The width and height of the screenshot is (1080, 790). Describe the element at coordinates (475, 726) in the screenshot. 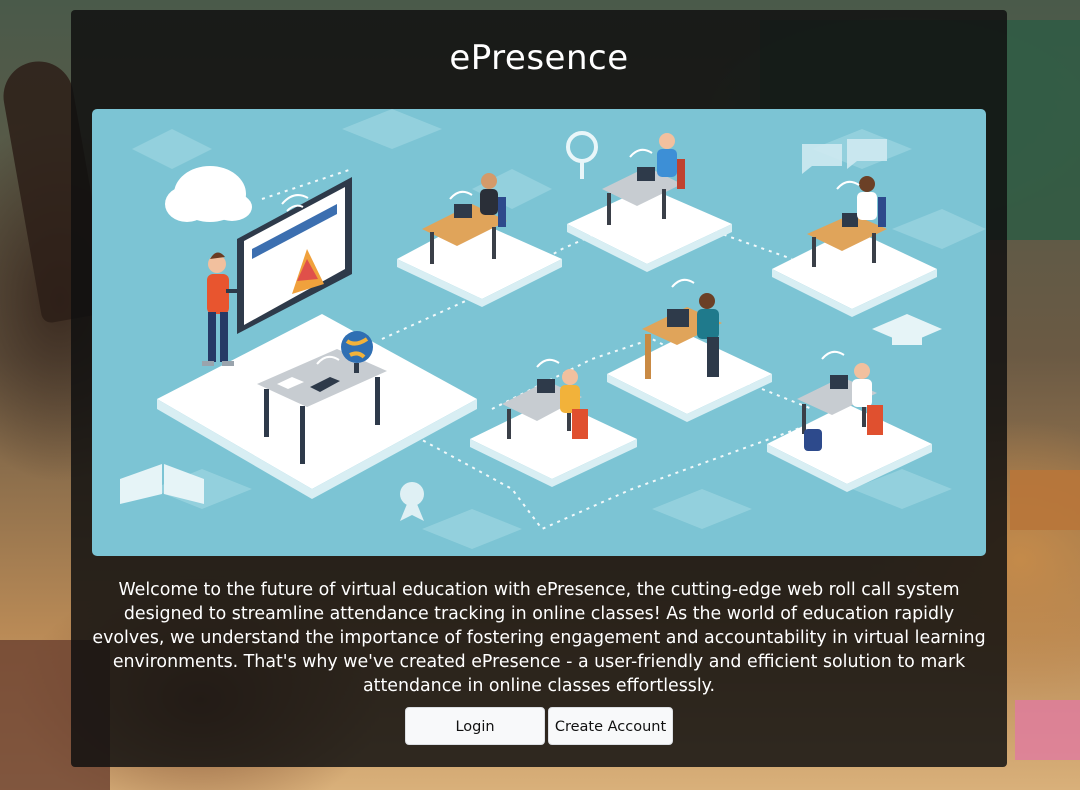

I see `login-button: Login` at that location.